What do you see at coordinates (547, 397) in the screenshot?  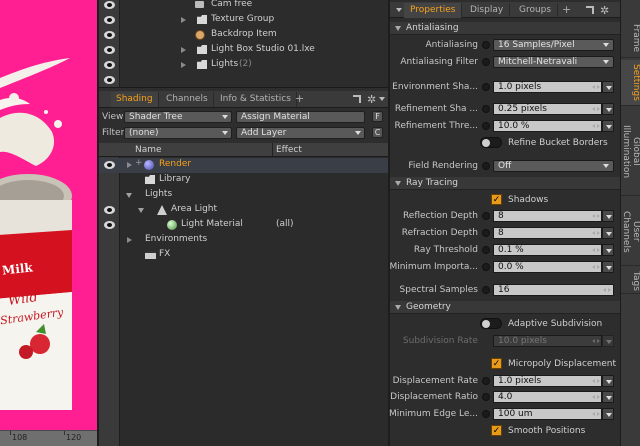 I see `disp-ratio-field: 4.0` at bounding box center [547, 397].